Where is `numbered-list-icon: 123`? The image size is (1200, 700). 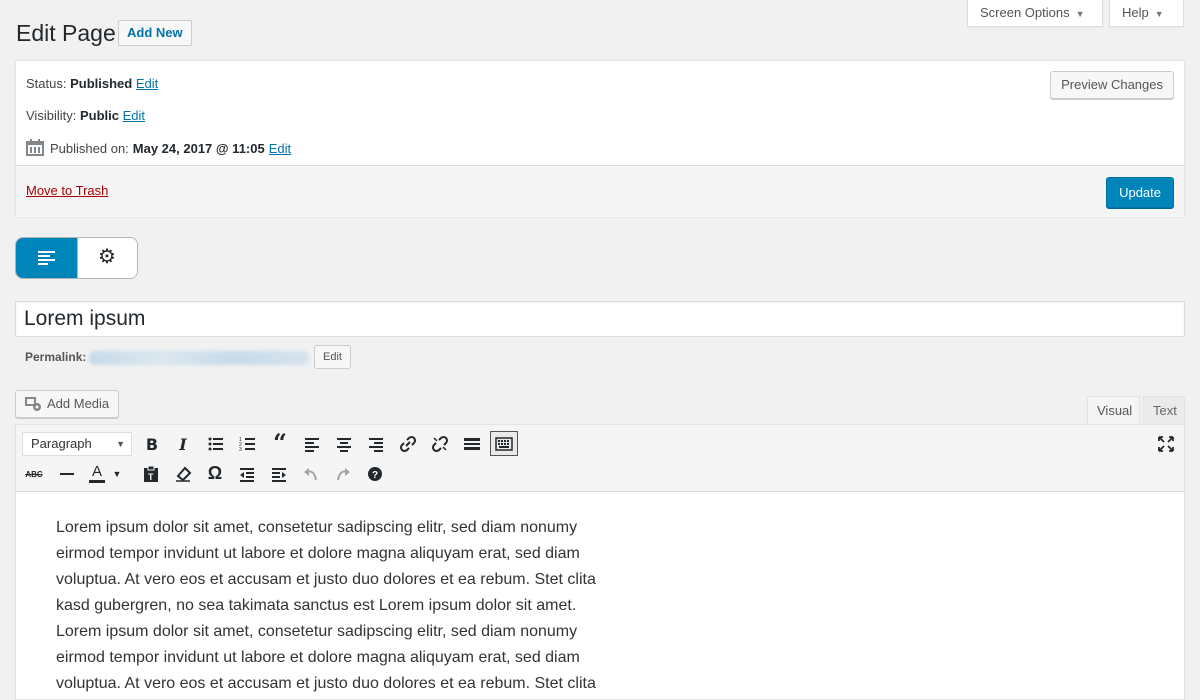 numbered-list-icon: 123 is located at coordinates (248, 444).